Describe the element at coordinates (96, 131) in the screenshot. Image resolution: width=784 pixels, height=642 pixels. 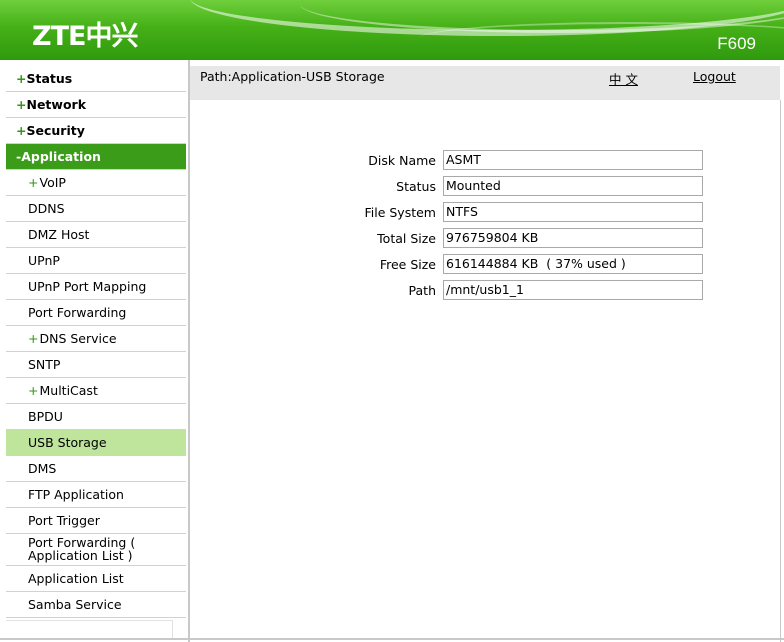
I see `sidebar-item-security: +Security` at that location.